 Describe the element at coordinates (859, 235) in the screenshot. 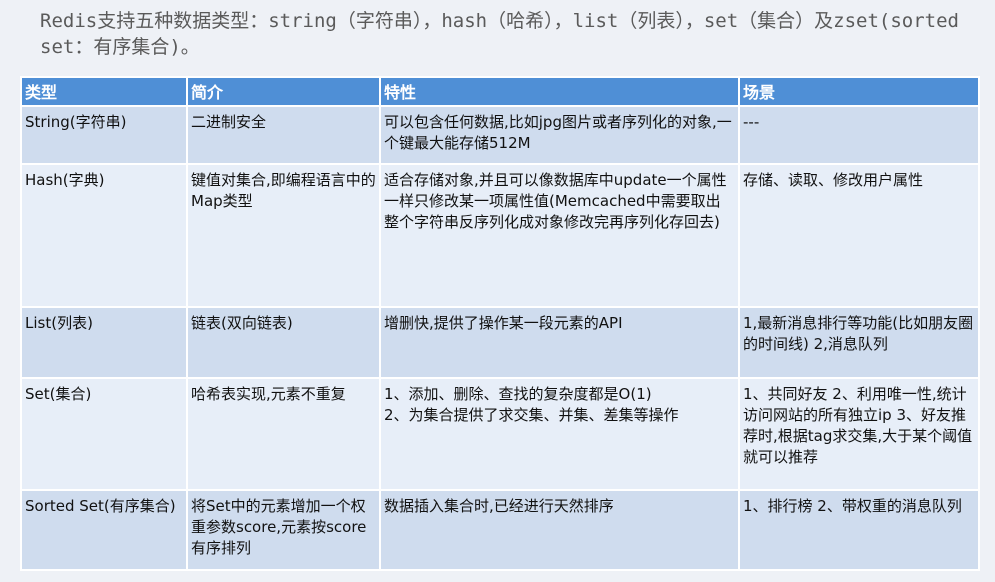

I see `cell-scene: 存储、读取、修改用户属性` at that location.